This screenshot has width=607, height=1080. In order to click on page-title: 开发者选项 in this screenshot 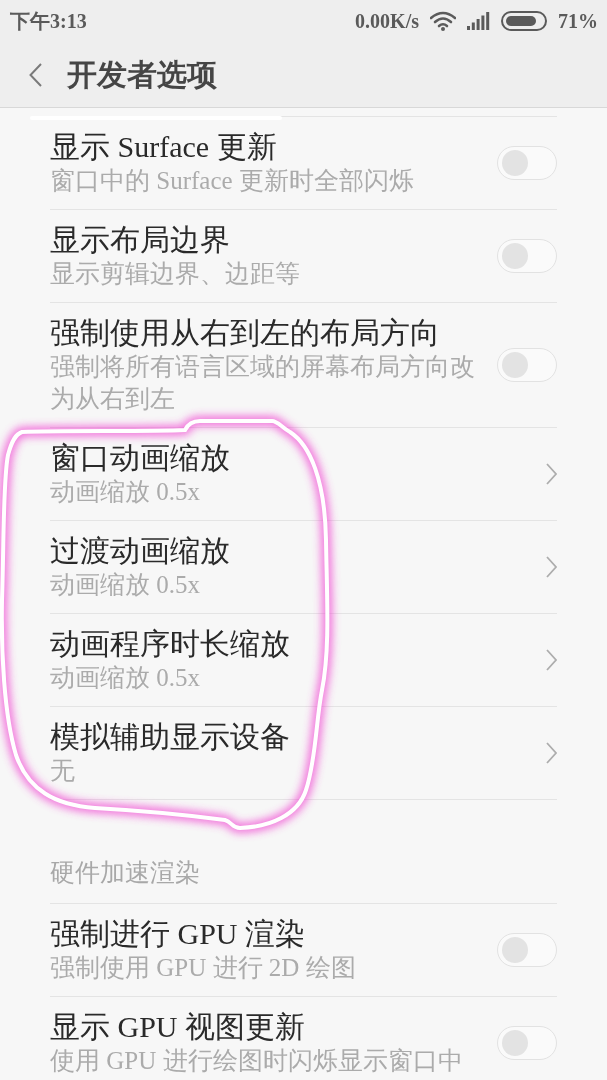, I will do `click(142, 74)`.